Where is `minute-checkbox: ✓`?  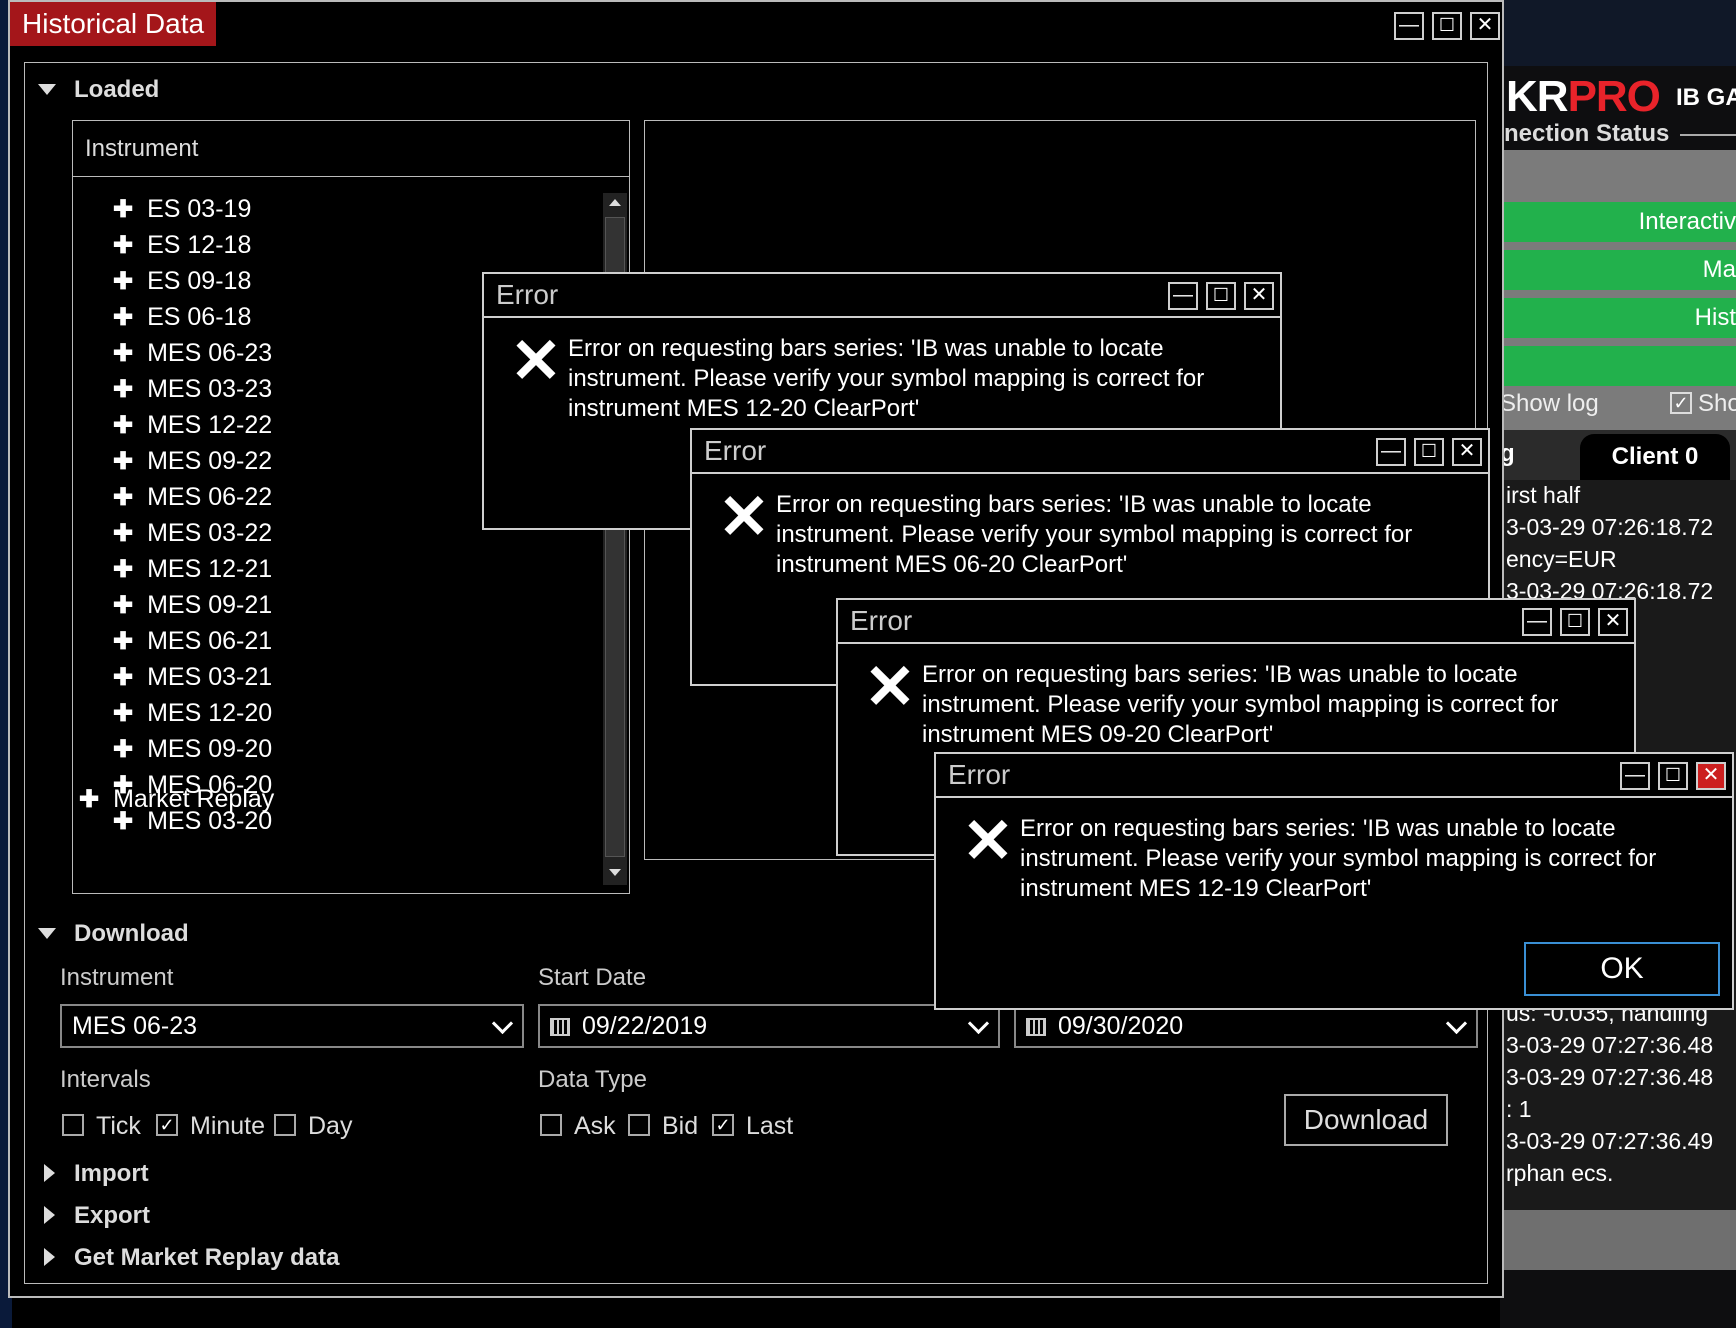 minute-checkbox: ✓ is located at coordinates (167, 1125).